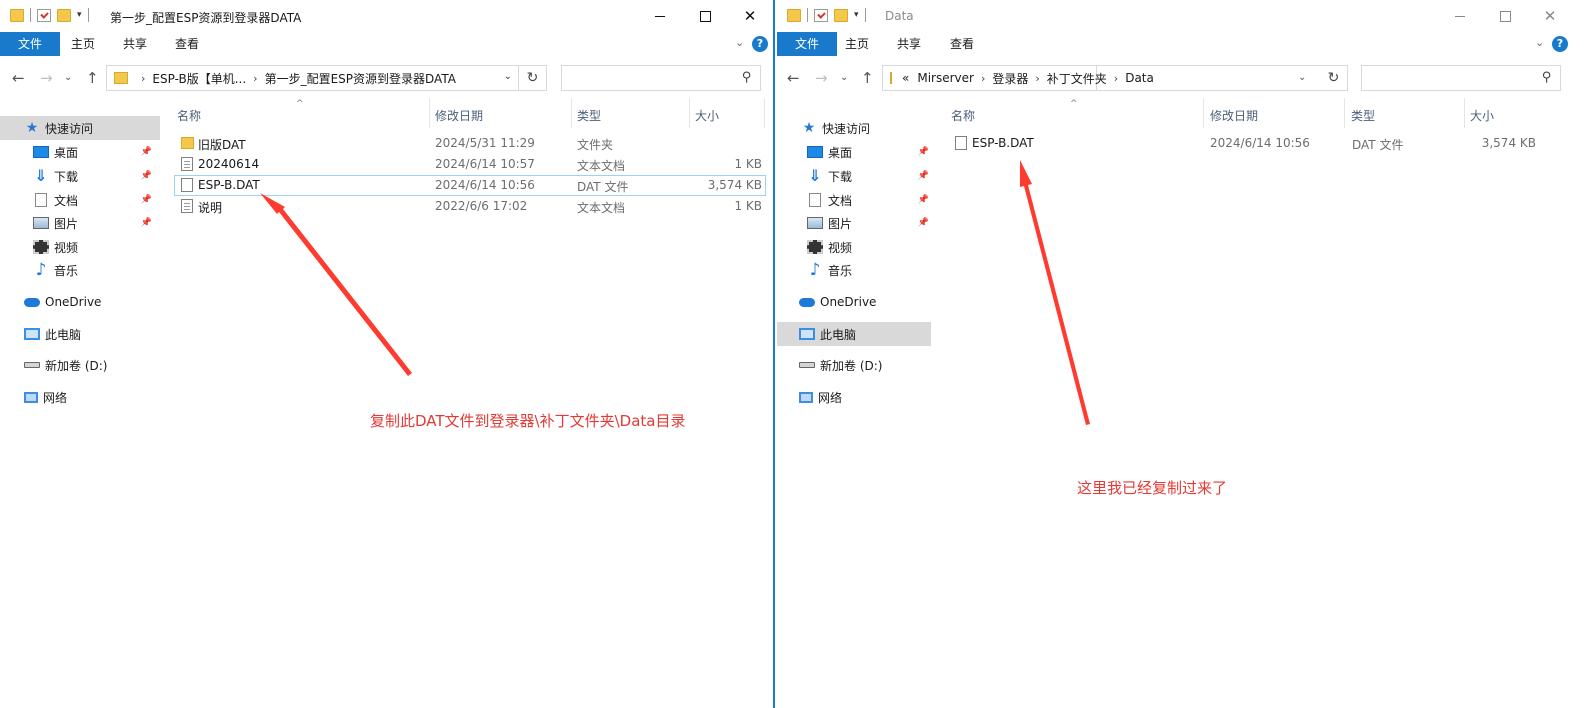 This screenshot has width=1585, height=708. What do you see at coordinates (807, 15) in the screenshot?
I see `toolbar-separator` at bounding box center [807, 15].